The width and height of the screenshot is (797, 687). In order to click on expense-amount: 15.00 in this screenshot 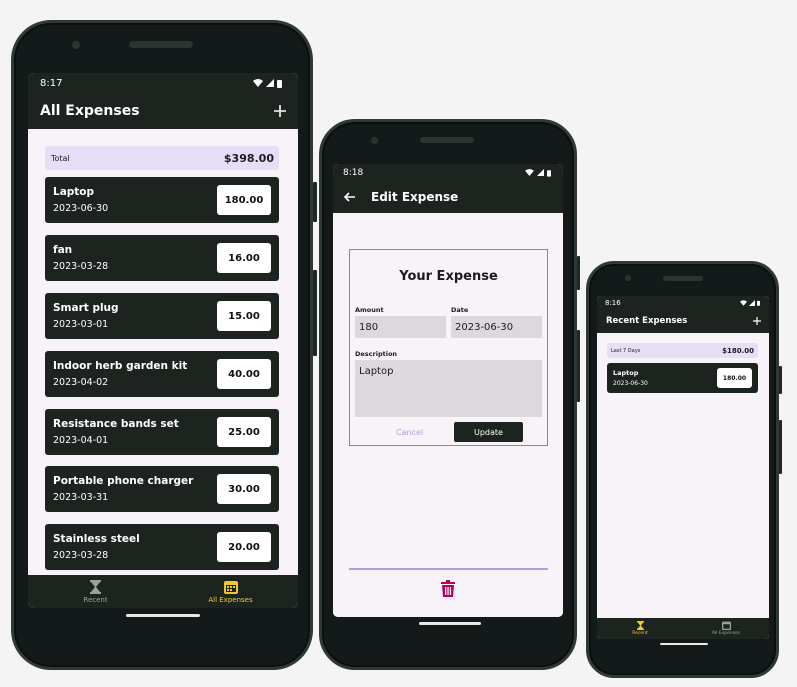, I will do `click(244, 316)`.